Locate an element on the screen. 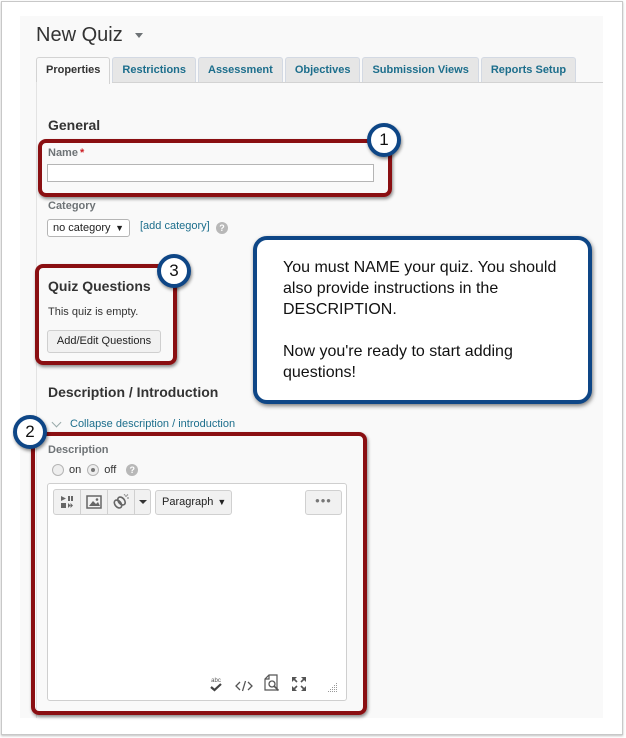 The height and width of the screenshot is (738, 626). editor-footer: abc is located at coordinates (273, 683).